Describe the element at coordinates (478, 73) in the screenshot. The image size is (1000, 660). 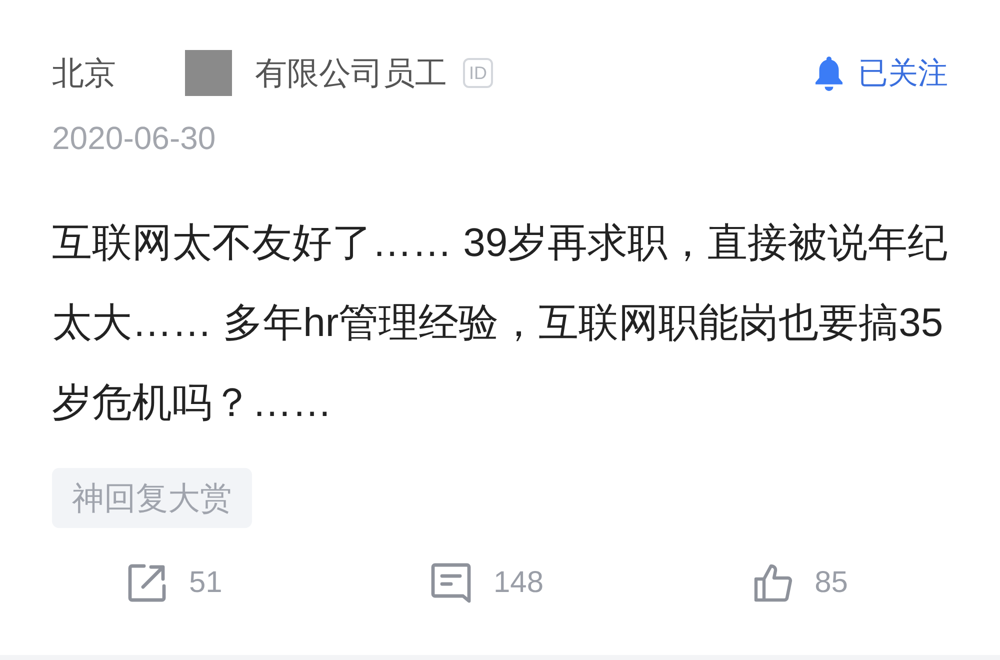
I see `id-badge: ID` at that location.